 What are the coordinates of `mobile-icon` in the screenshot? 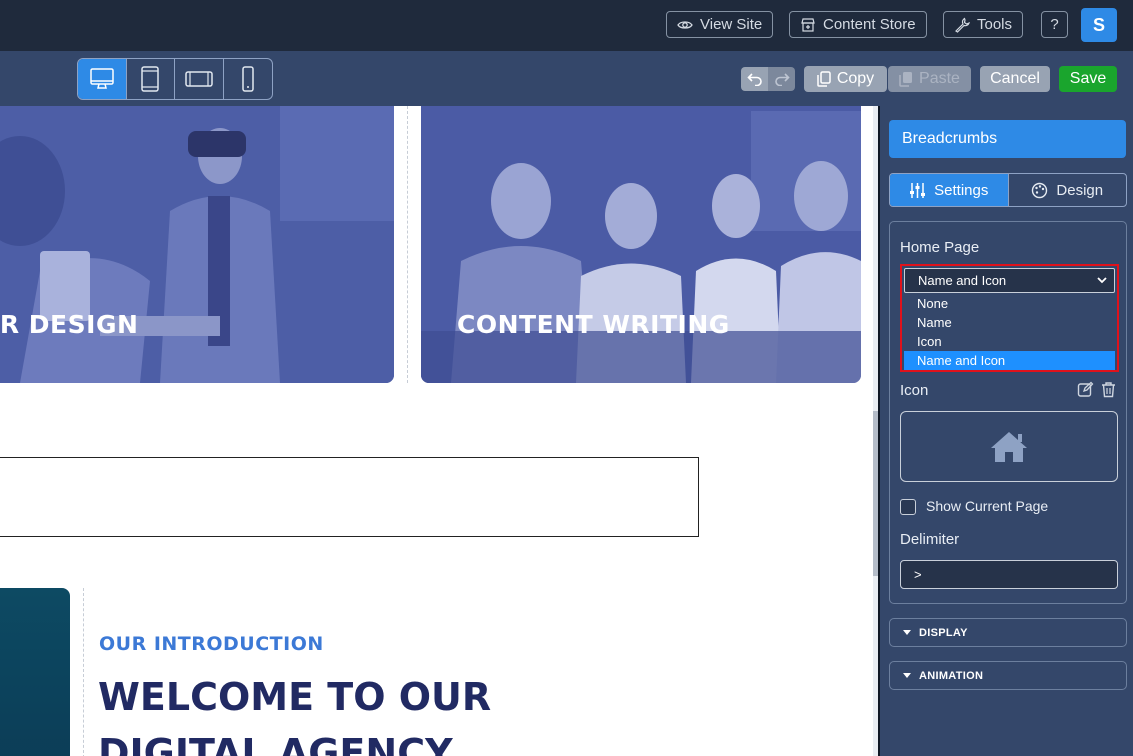 It's located at (248, 79).